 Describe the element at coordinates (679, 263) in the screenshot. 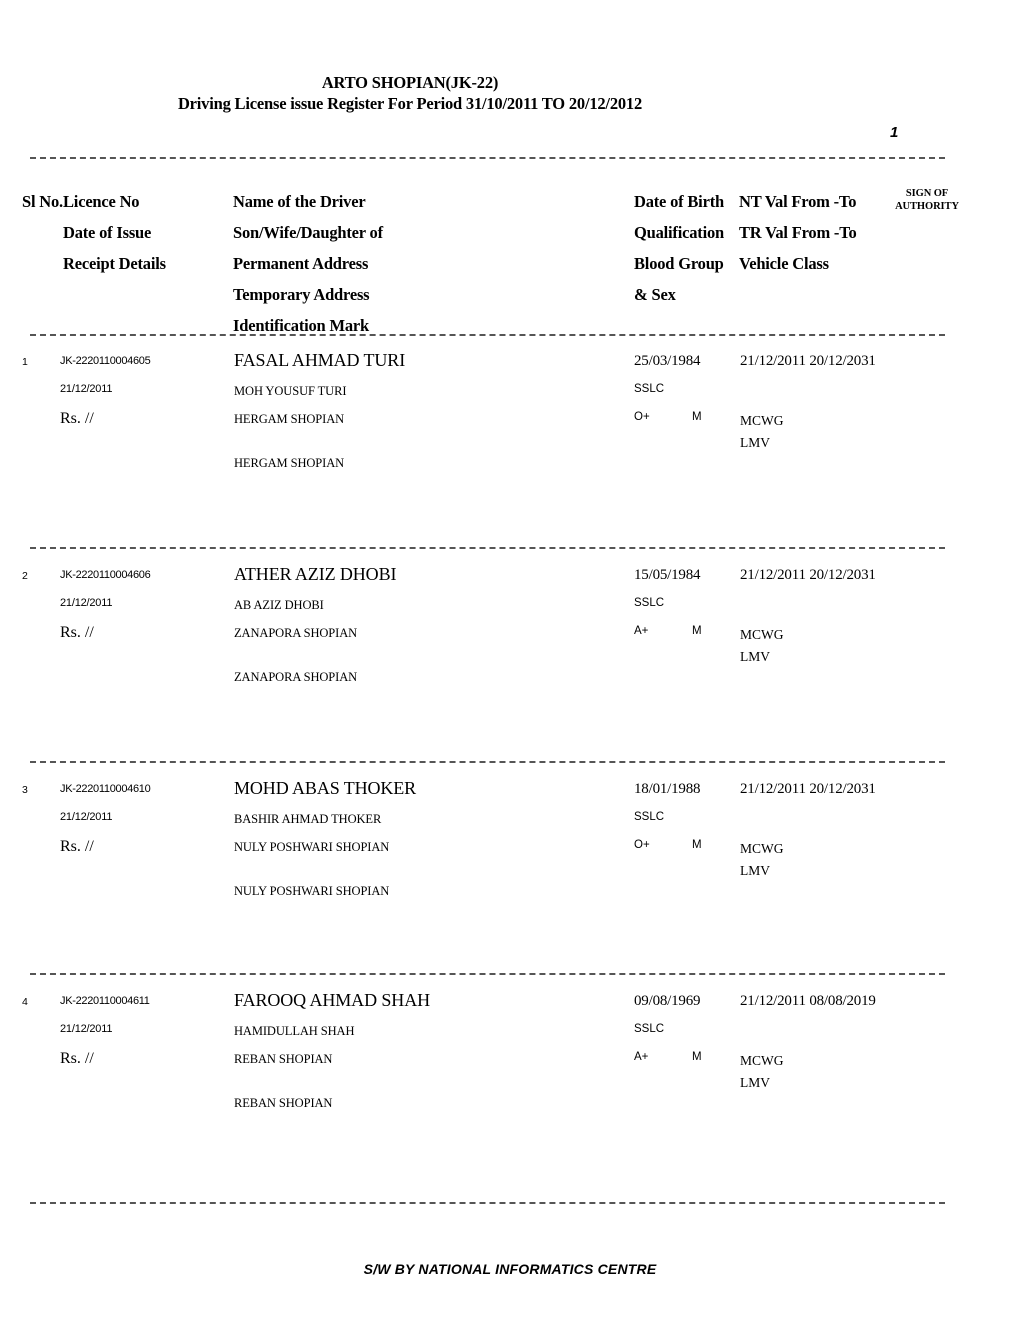

I see `header-blood-group: Blood Group` at that location.